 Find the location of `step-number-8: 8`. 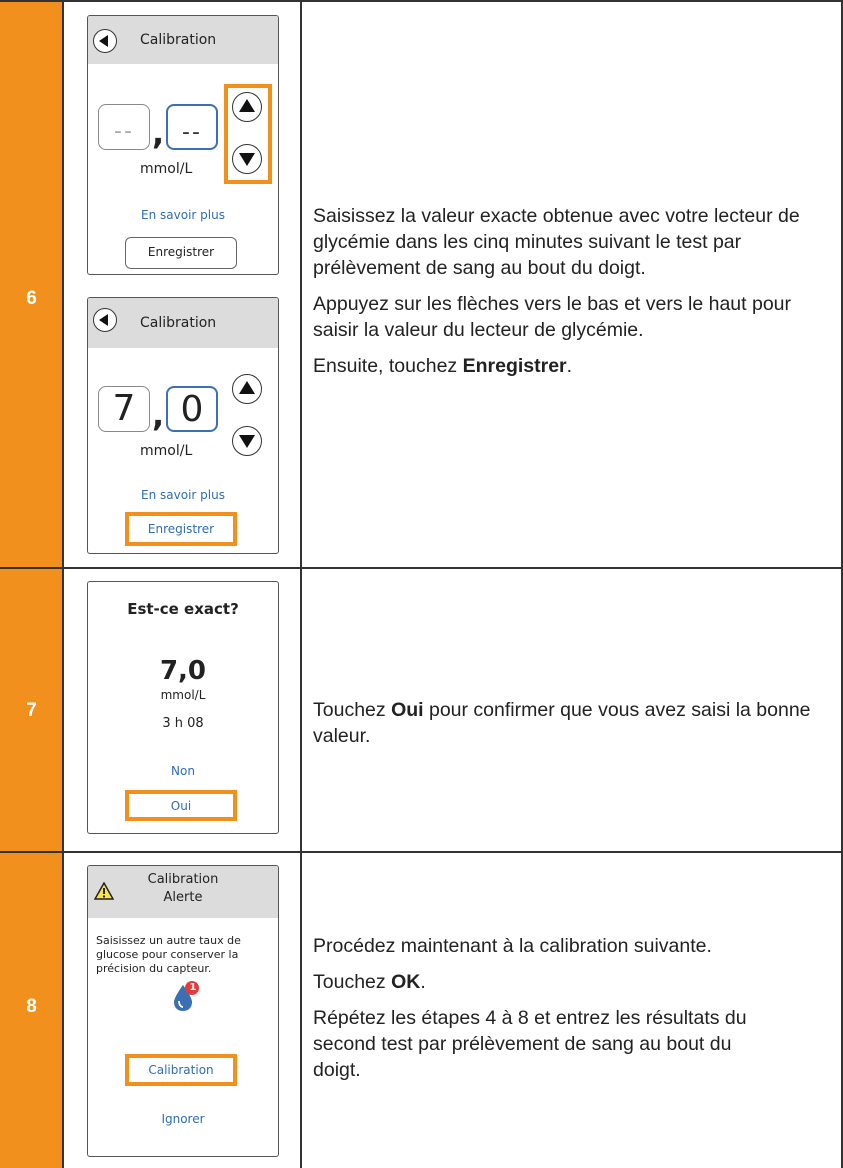

step-number-8: 8 is located at coordinates (31, 1006).